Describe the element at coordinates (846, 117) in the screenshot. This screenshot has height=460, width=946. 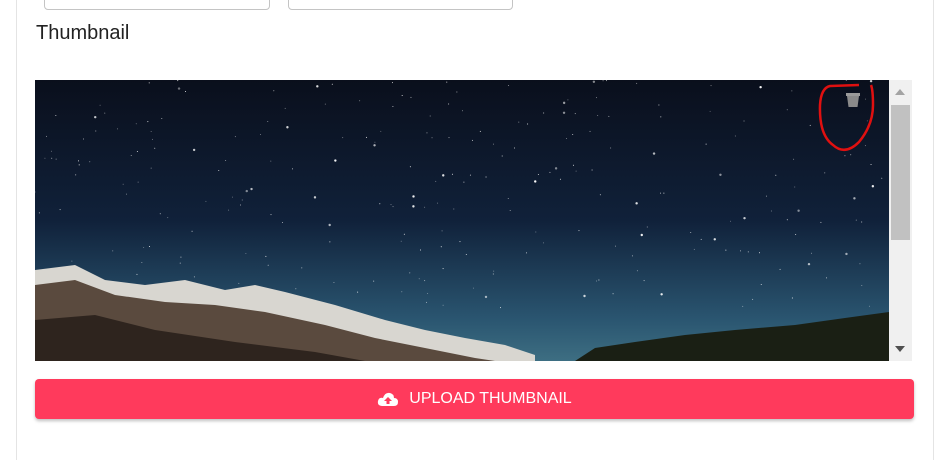
I see `red-annotation-circle` at that location.